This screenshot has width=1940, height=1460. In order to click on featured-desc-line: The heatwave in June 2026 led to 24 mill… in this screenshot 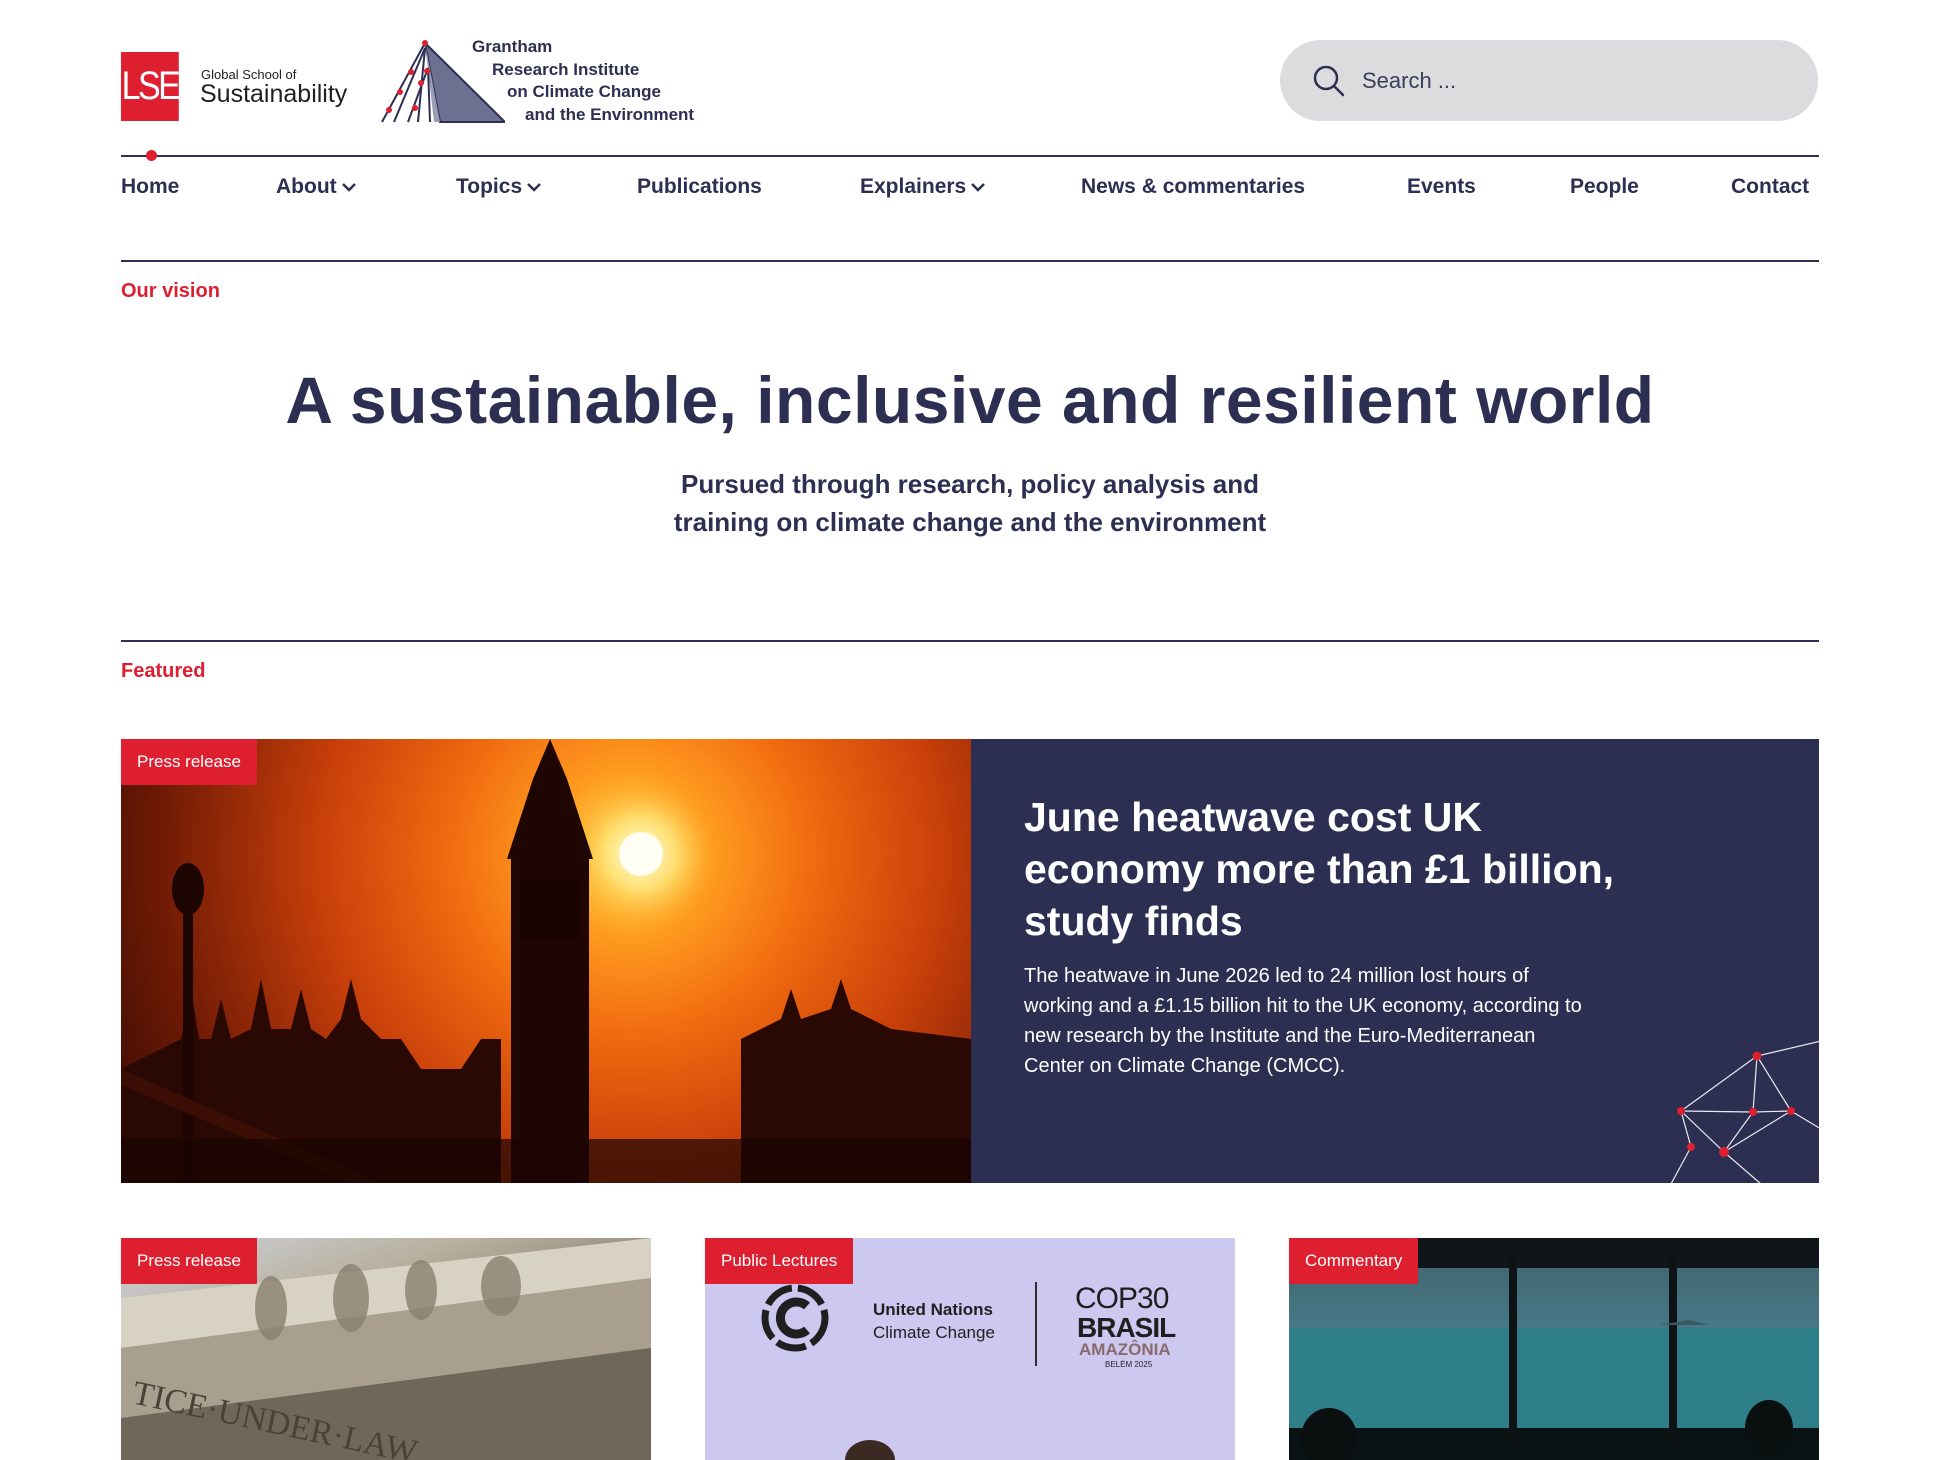, I will do `click(1276, 976)`.